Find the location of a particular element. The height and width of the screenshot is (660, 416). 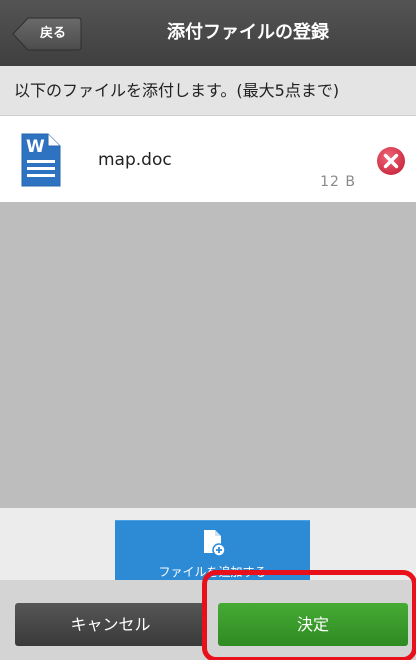

add-file-bar: ファイルを追加する is located at coordinates (208, 544).